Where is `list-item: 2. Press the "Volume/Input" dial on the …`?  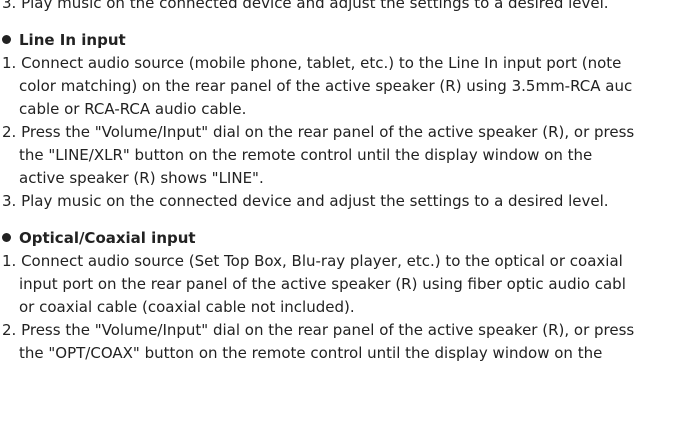
list-item: 2. Press the "Volume/Input" dial on the … is located at coordinates (337, 342).